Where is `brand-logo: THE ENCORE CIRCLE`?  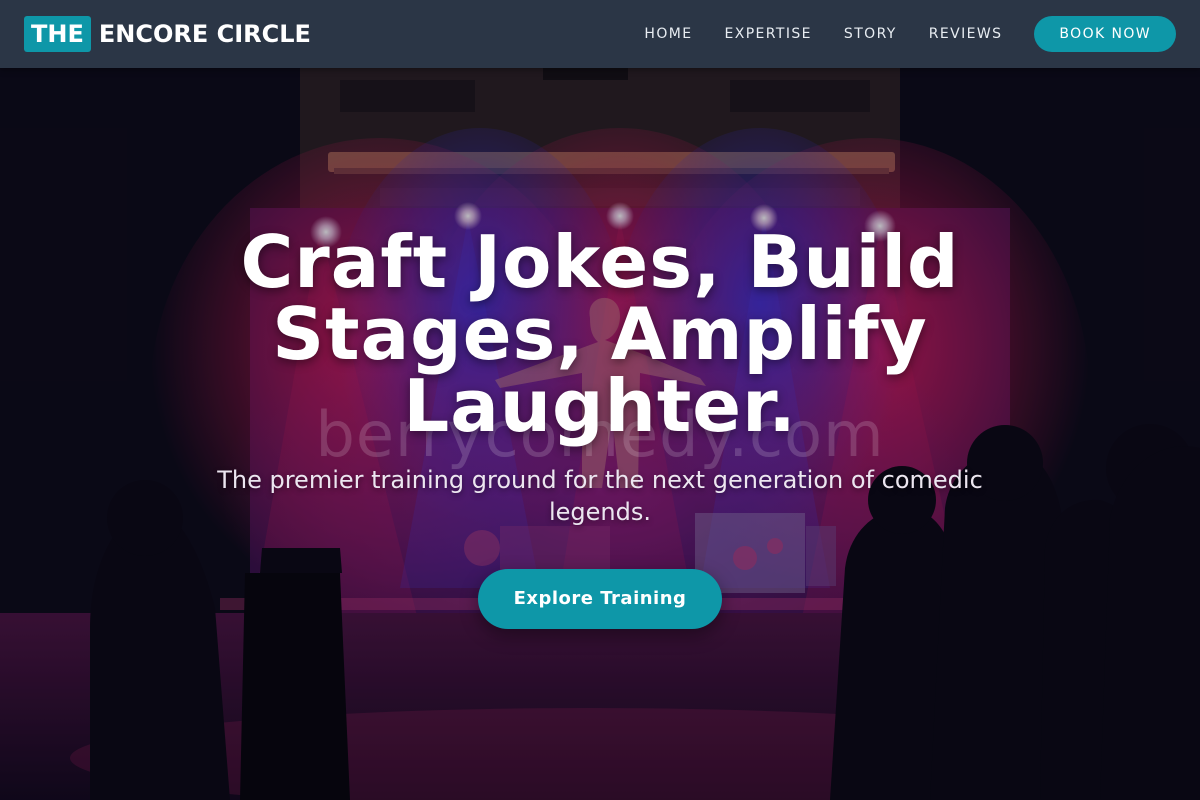
brand-logo: THE ENCORE CIRCLE is located at coordinates (167, 34).